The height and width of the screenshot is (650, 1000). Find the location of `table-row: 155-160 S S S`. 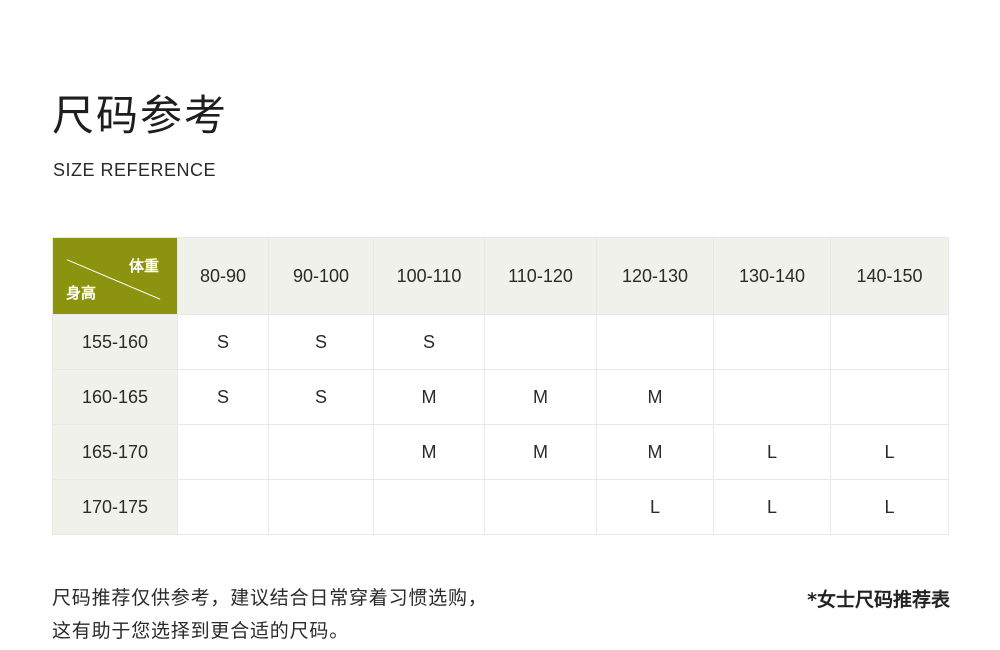

table-row: 155-160 S S S is located at coordinates (500, 342).